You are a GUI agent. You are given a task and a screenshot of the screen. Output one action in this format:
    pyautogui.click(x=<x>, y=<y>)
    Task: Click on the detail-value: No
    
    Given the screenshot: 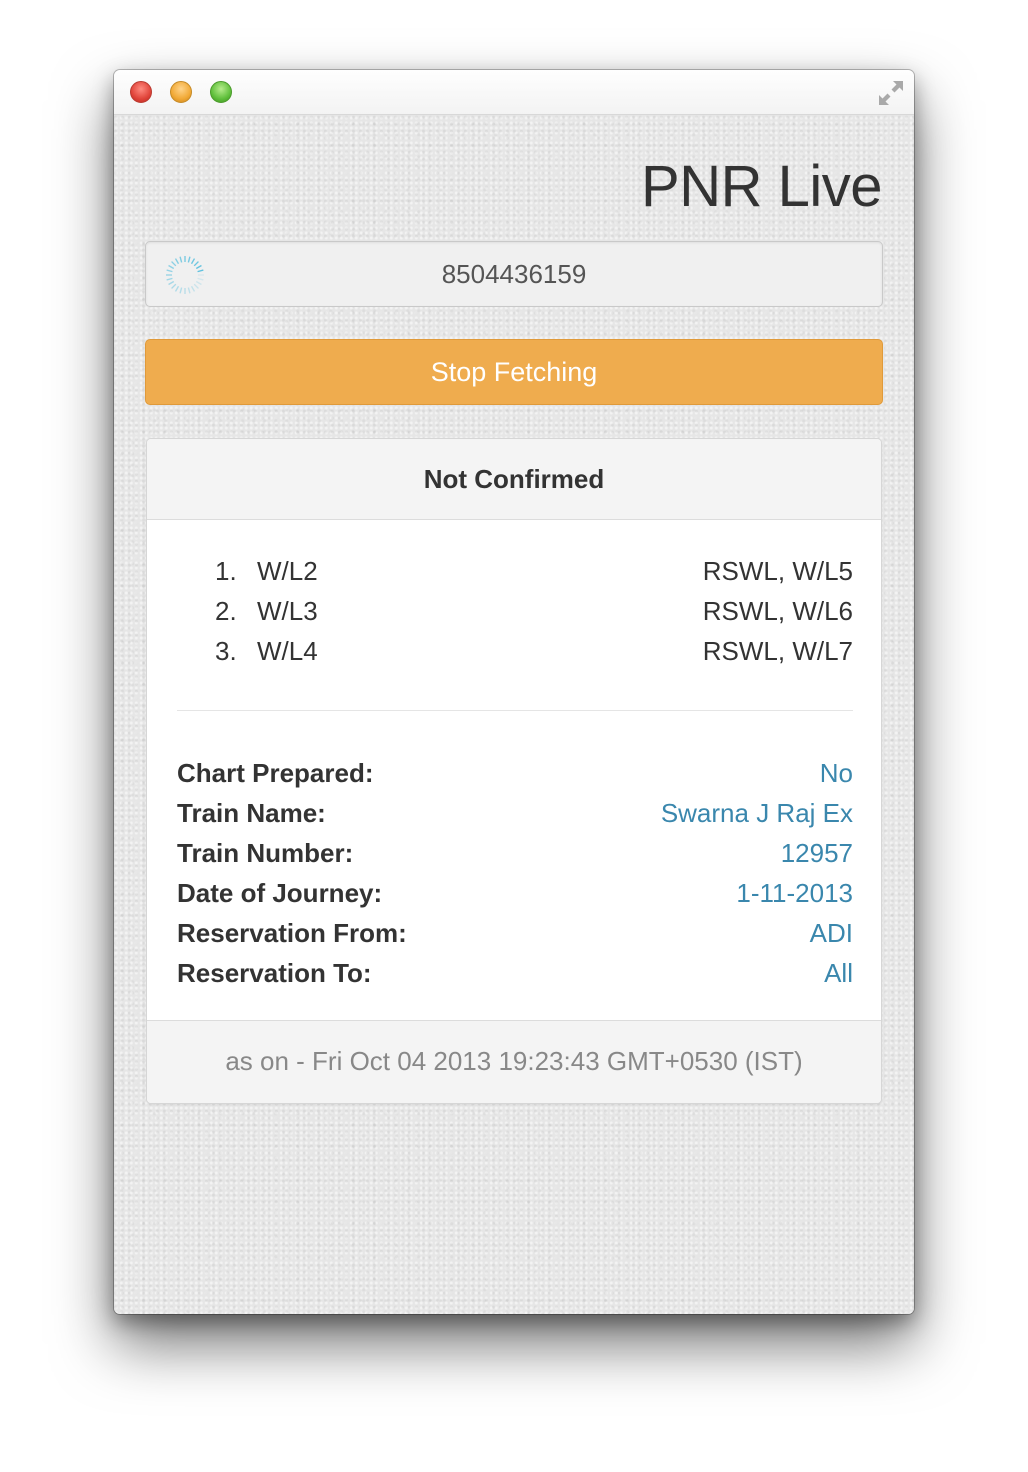 What is the action you would take?
    pyautogui.click(x=836, y=773)
    